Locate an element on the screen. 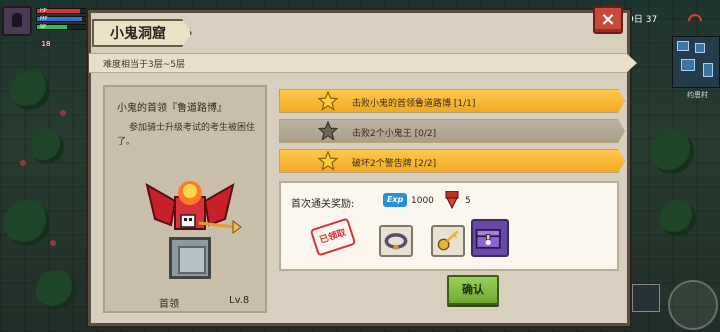 Image resolution: width=720 pixels, height=332 pixels. chest-icon is located at coordinates (488, 239).